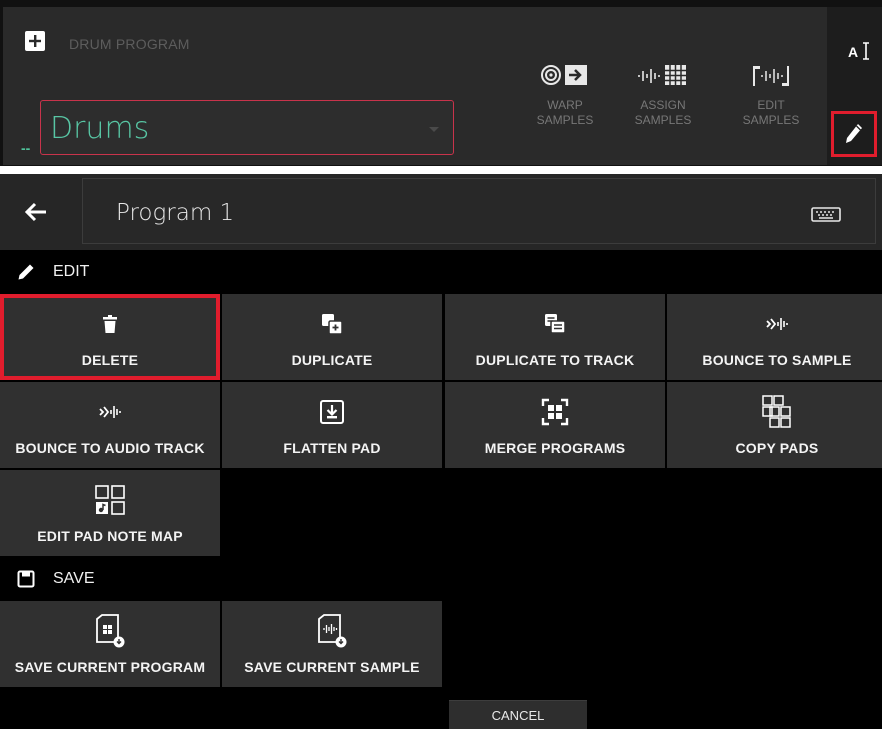  What do you see at coordinates (441, 579) in the screenshot?
I see `save-section-header: SAVE` at bounding box center [441, 579].